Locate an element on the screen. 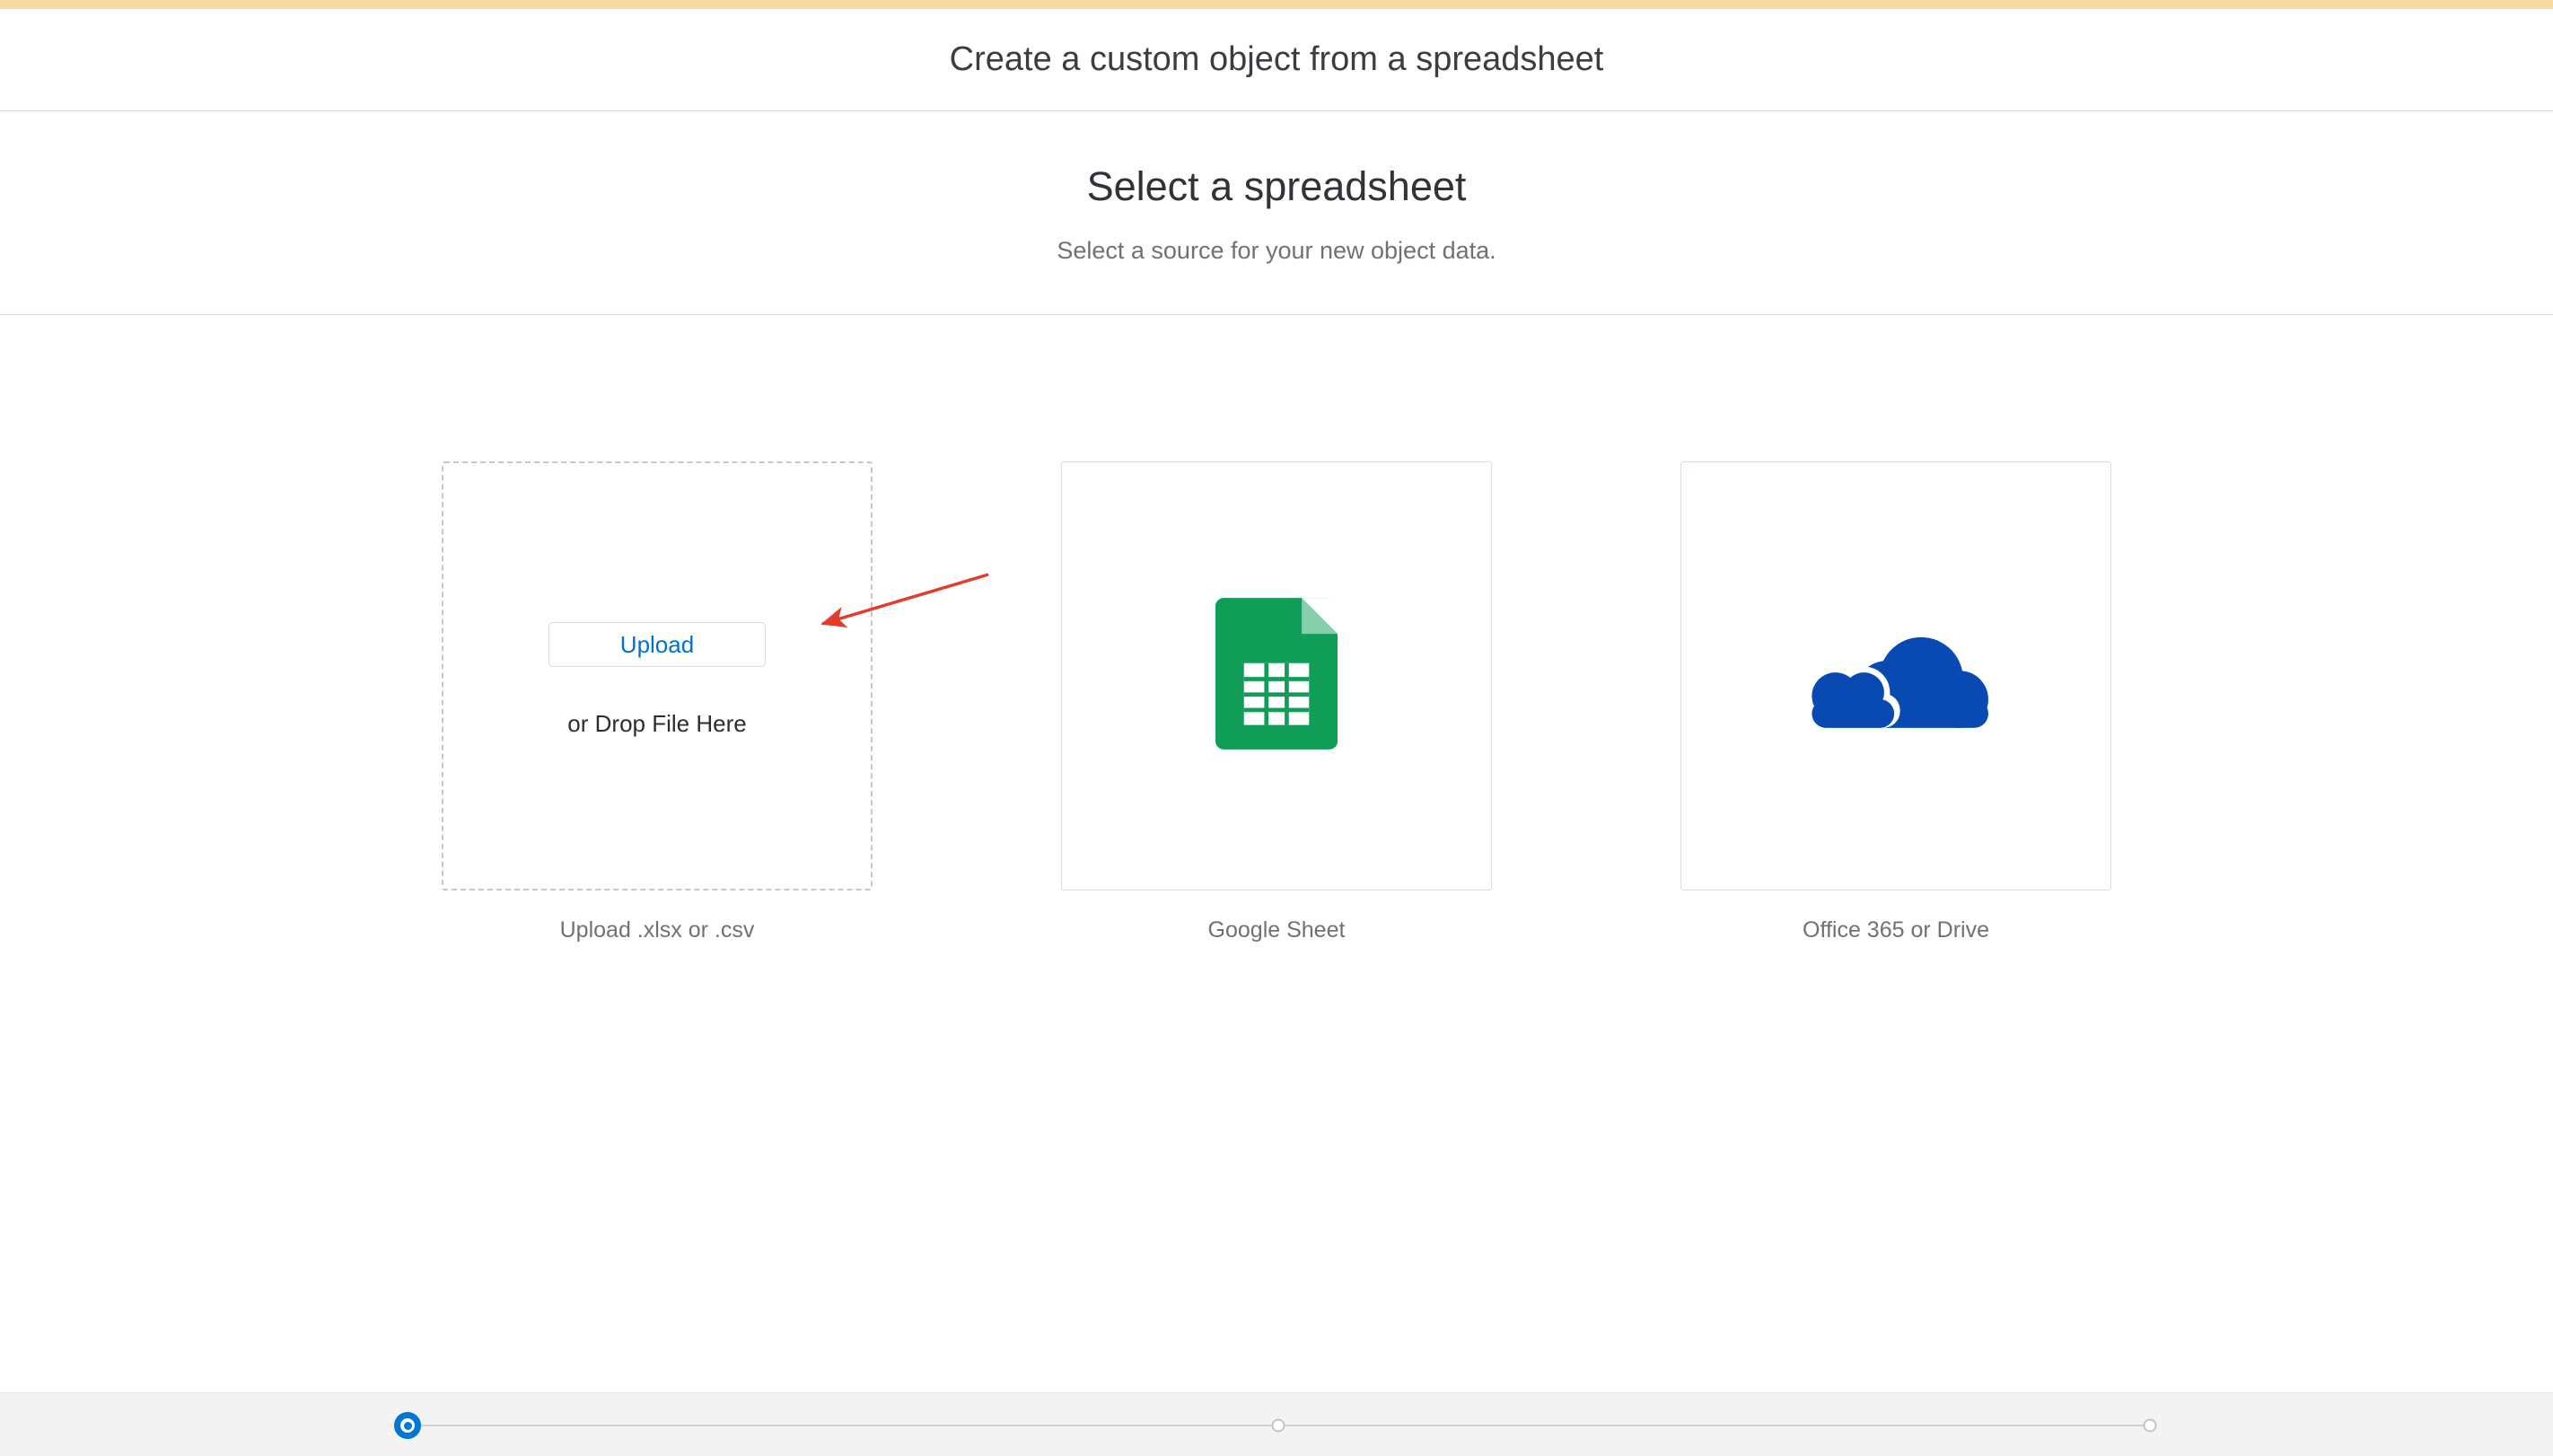 The width and height of the screenshot is (2553, 1456). google-sheets-icon is located at coordinates (1277, 676).